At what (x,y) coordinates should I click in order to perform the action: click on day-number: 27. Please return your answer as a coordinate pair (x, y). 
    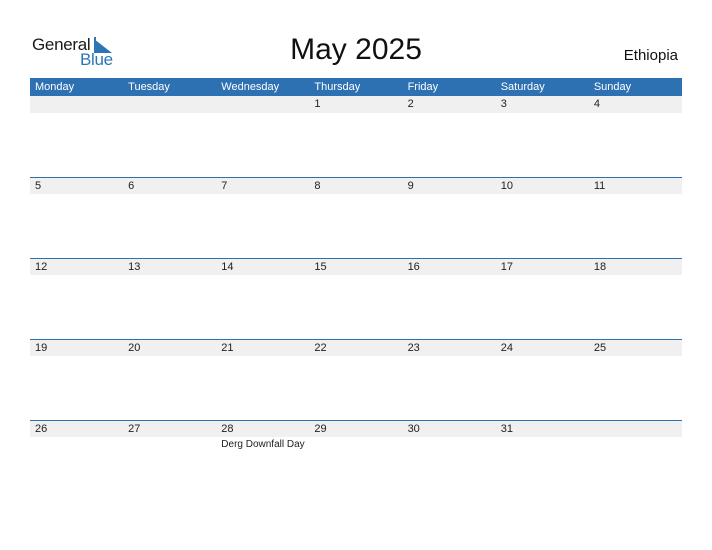
    Looking at the image, I should click on (134, 429).